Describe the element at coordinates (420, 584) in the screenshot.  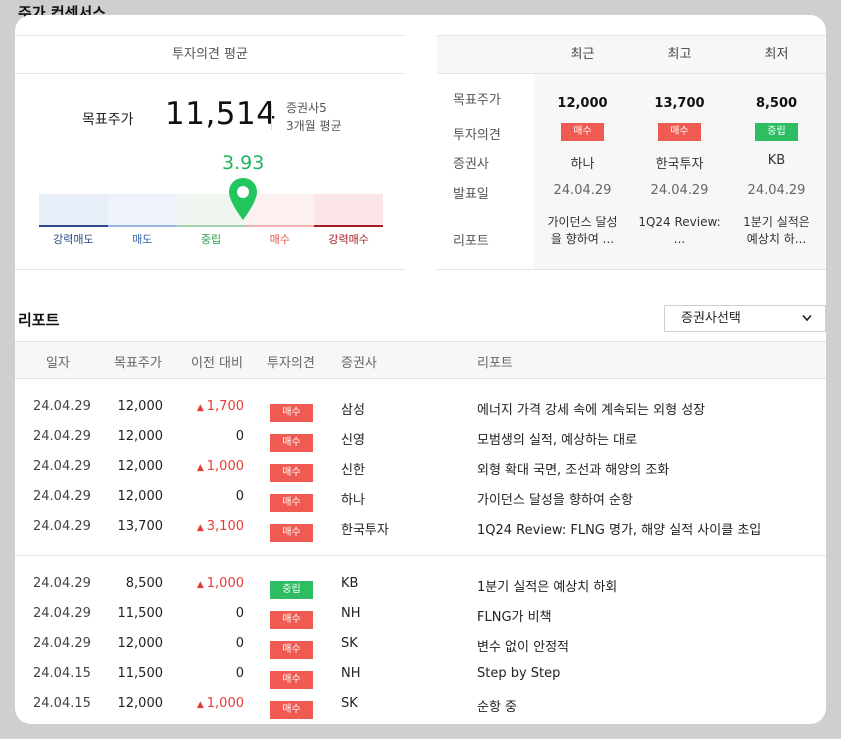
I see `table-row: 24.04.29 8,500 ▲ 1,000 중립 KB 1분기 실적은 예상치 하회` at that location.